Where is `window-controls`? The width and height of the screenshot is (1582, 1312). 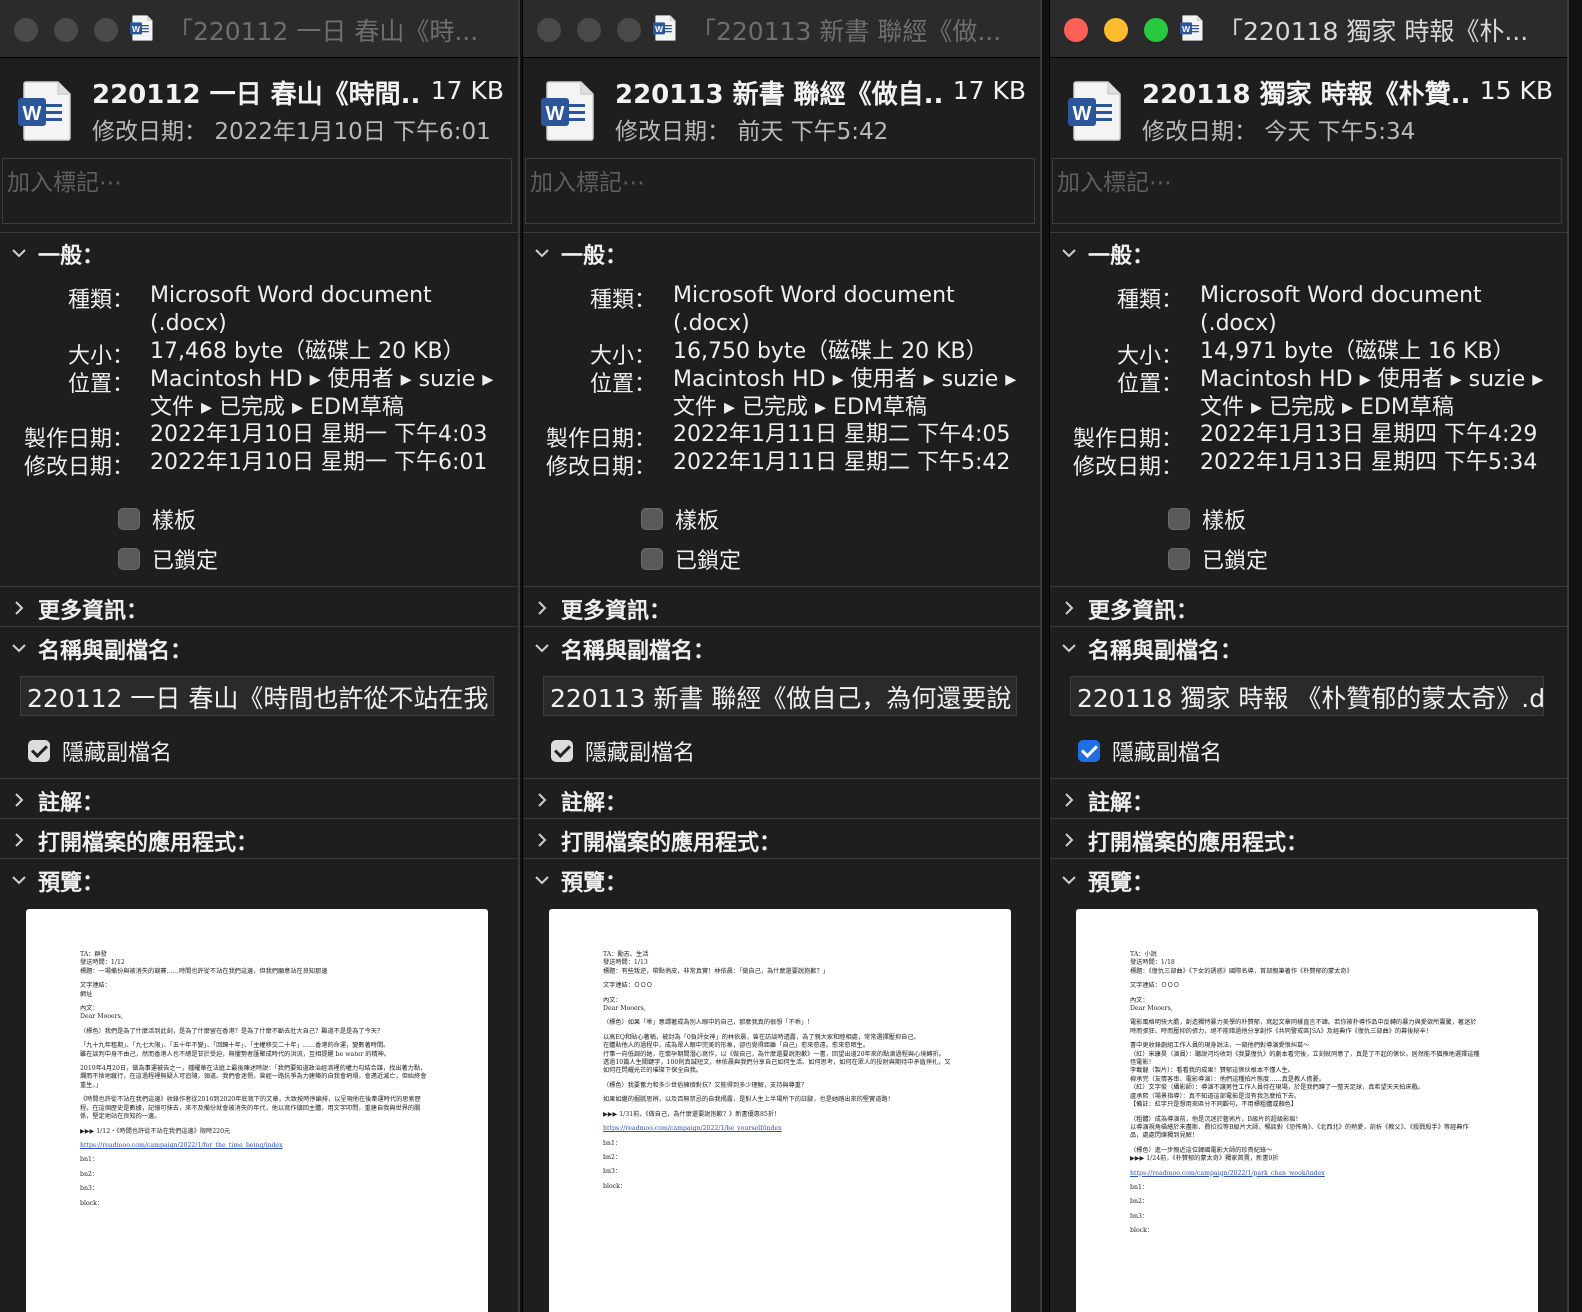 window-controls is located at coordinates (1116, 30).